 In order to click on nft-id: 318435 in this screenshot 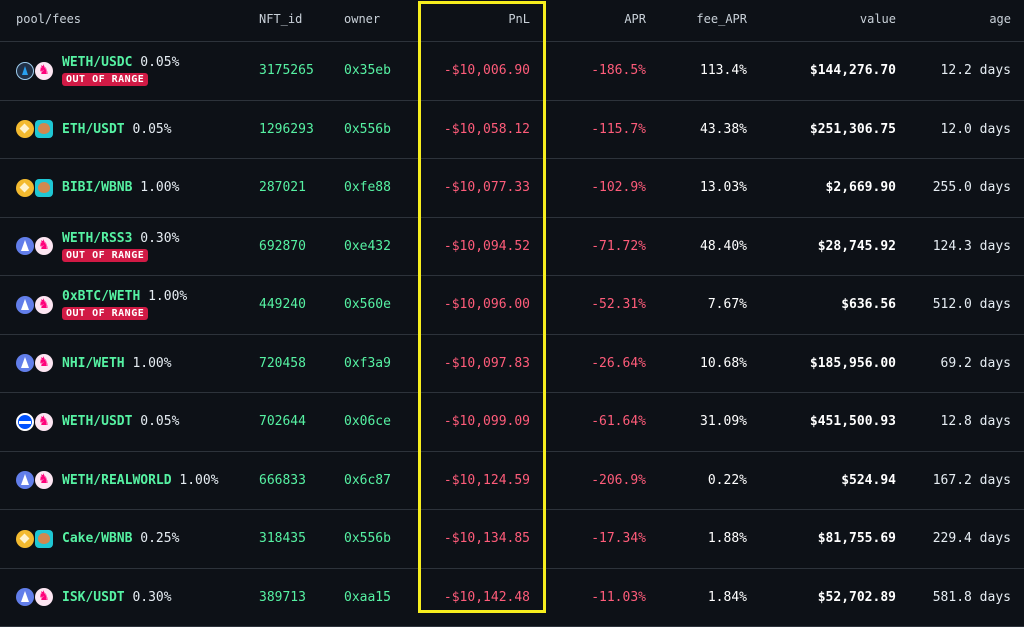, I will do `click(282, 538)`.